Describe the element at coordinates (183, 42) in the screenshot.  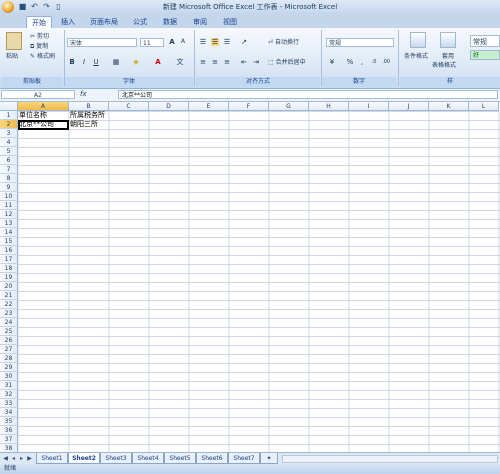
I see `shrink-font-icon: A` at that location.